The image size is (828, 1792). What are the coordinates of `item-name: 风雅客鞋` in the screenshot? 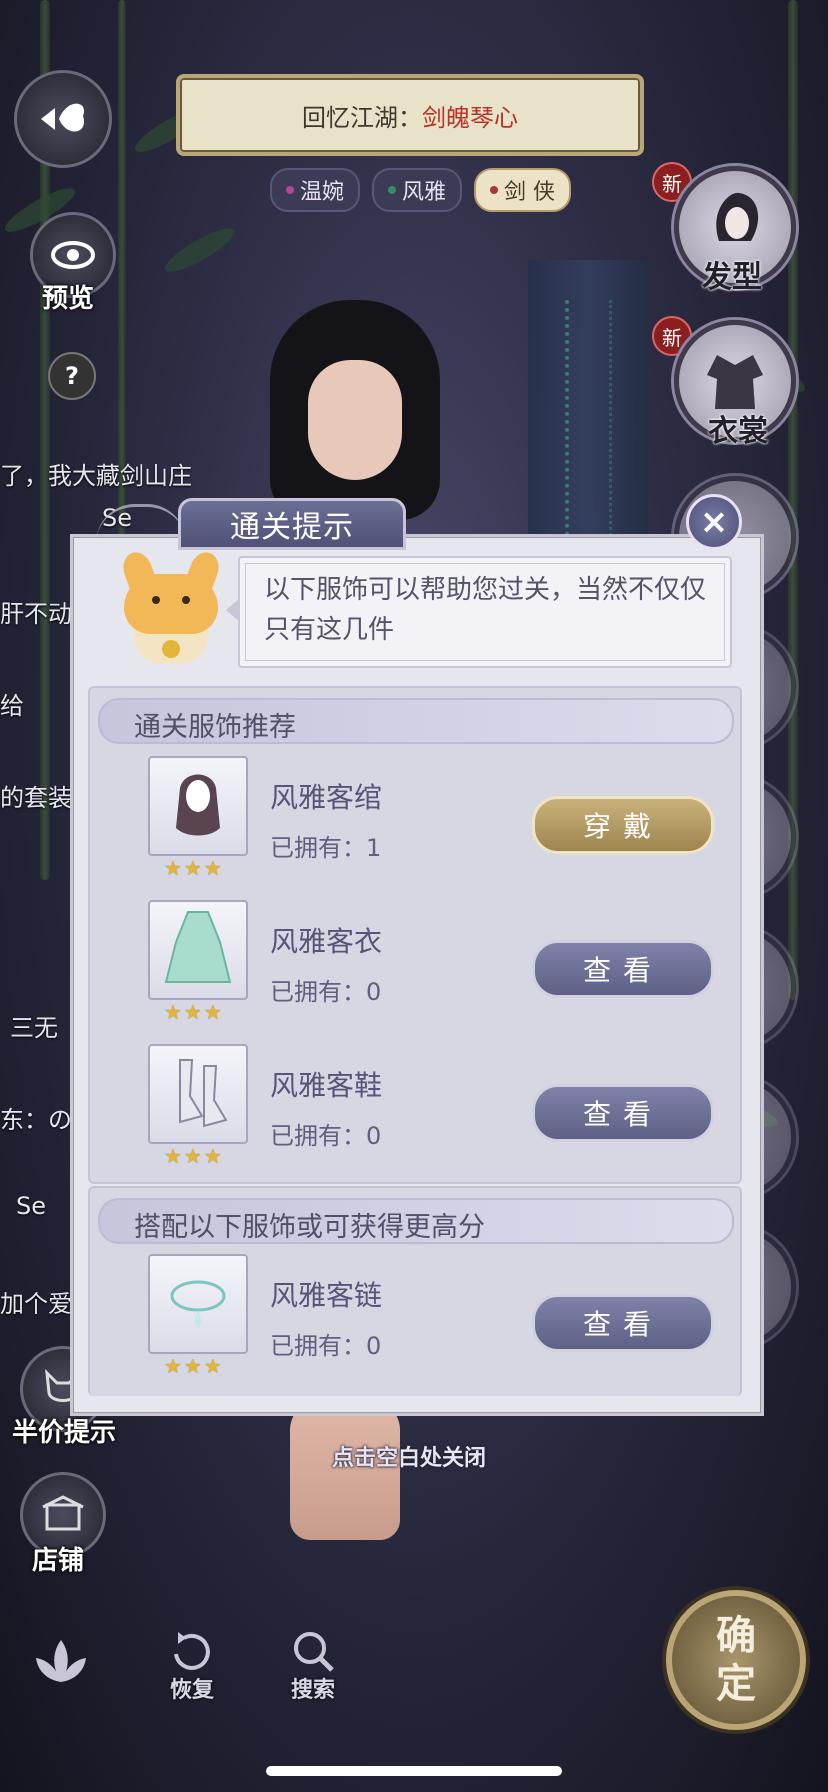 It's located at (326, 1085).